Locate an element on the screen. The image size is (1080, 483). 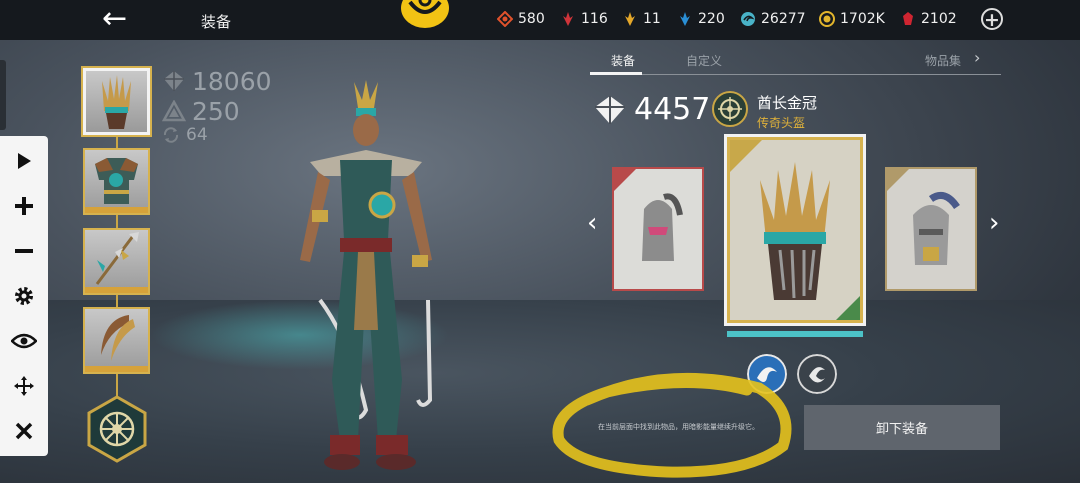
curved-blades-icon is located at coordinates (118, 338).